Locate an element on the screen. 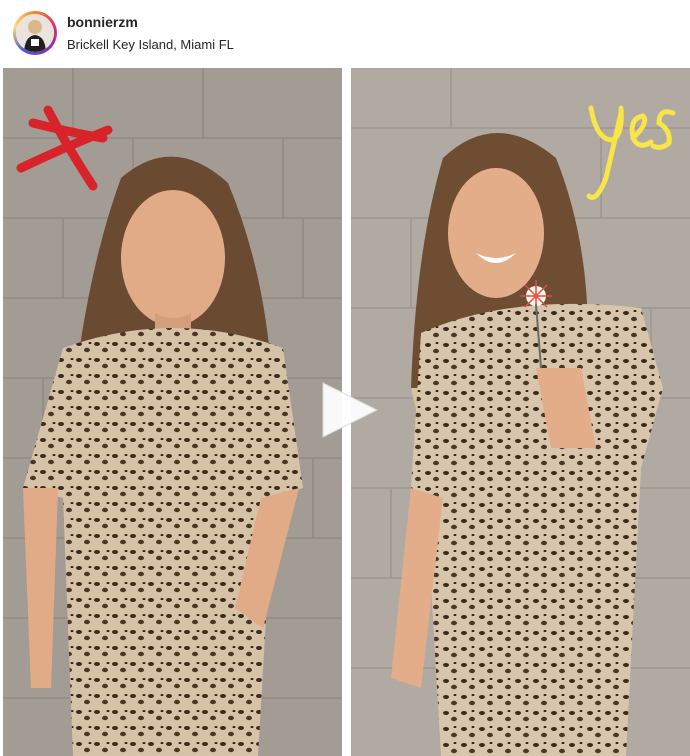 The image size is (690, 756). play-button is located at coordinates (350, 410).